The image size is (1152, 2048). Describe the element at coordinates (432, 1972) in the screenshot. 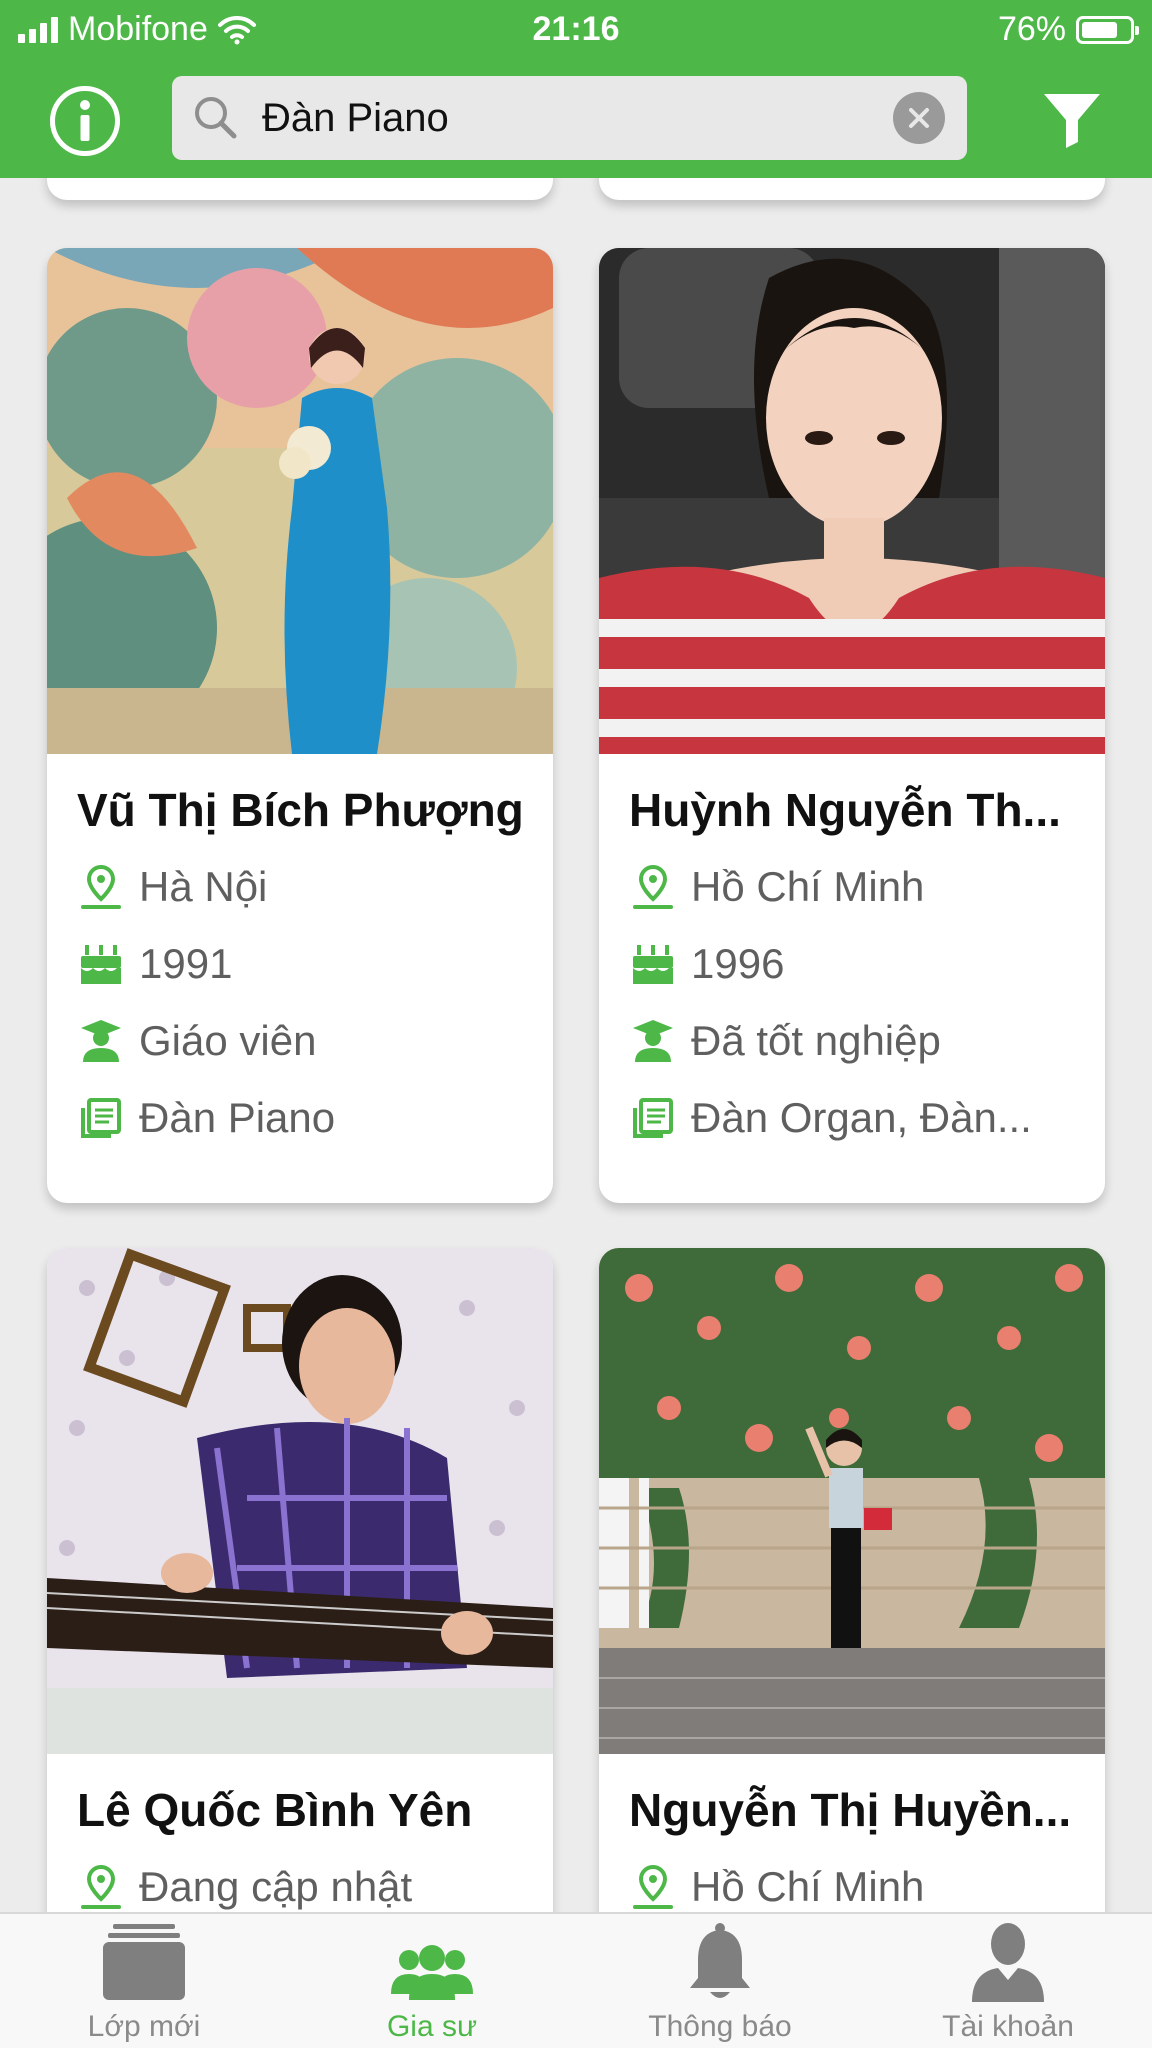

I see `tutors-group-icon` at that location.